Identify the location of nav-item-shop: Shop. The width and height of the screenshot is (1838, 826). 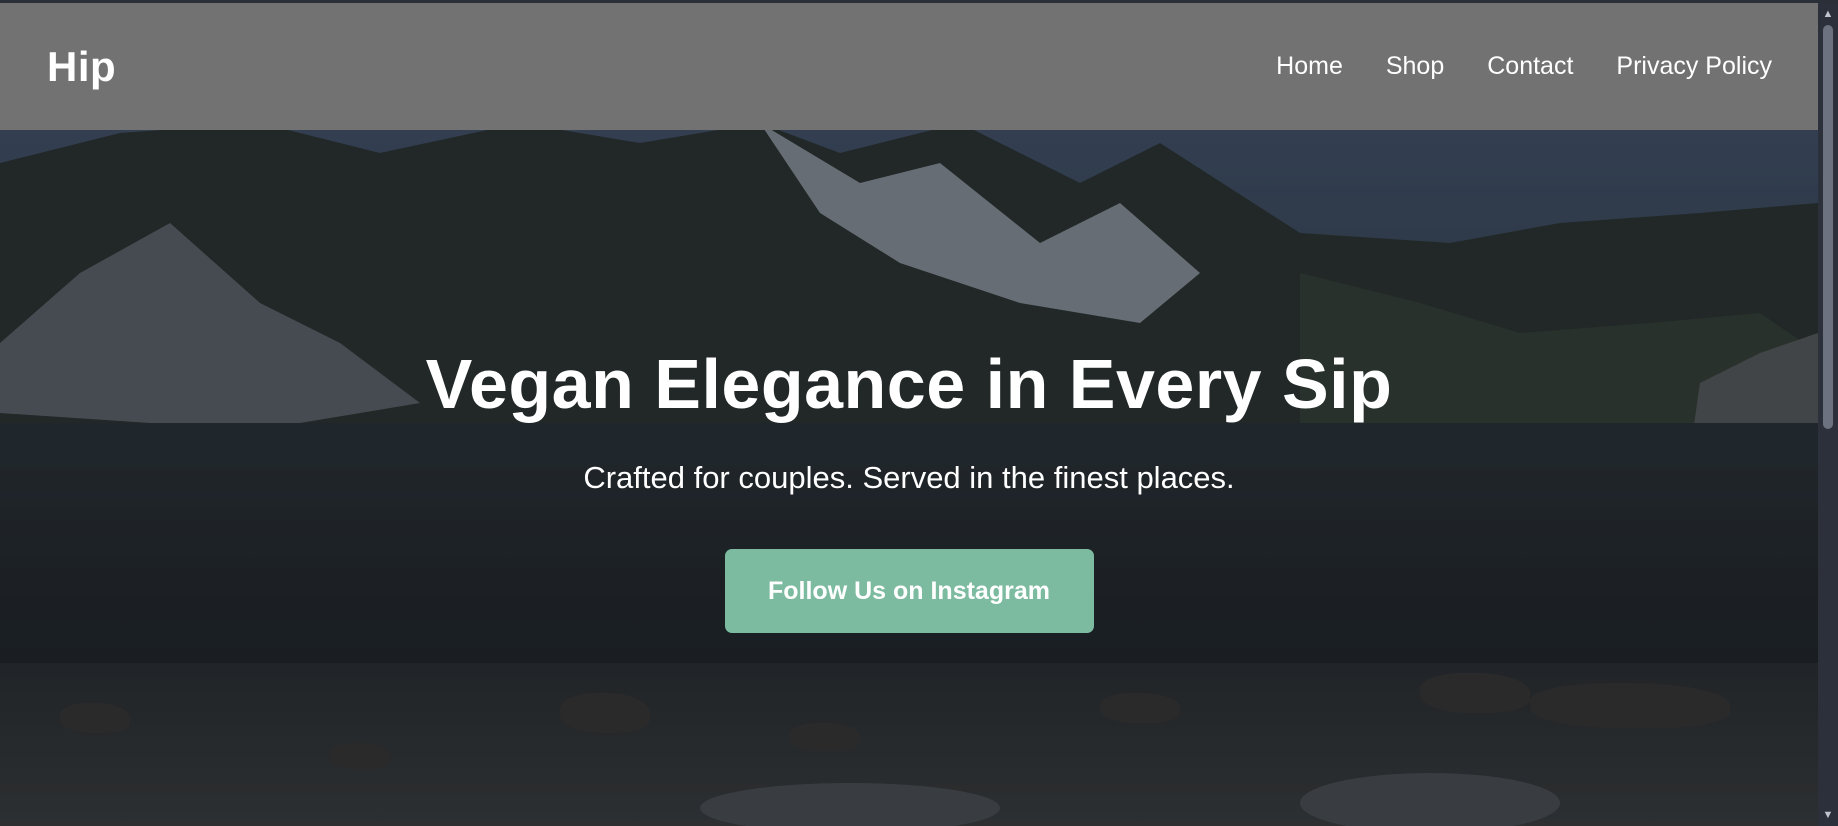
(1415, 66).